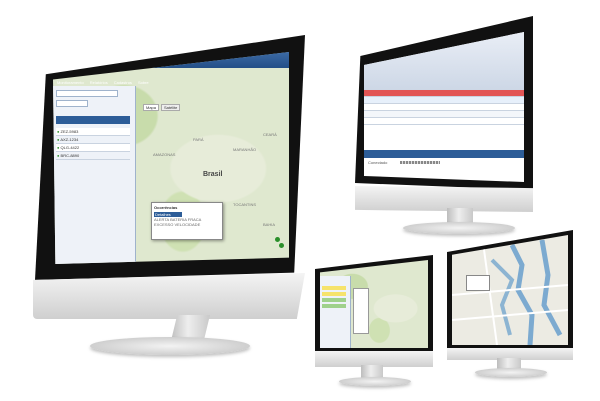 Image resolution: width=600 pixels, height=401 pixels. Describe the element at coordinates (99, 82) in the screenshot. I see `menu-item-relatorios: Relatórios` at that location.